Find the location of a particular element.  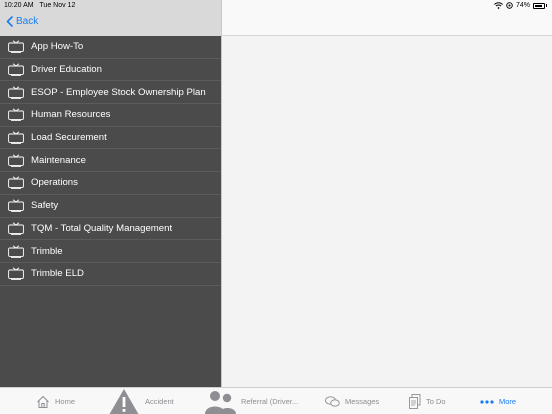

ellipsis-icon is located at coordinates (487, 401).